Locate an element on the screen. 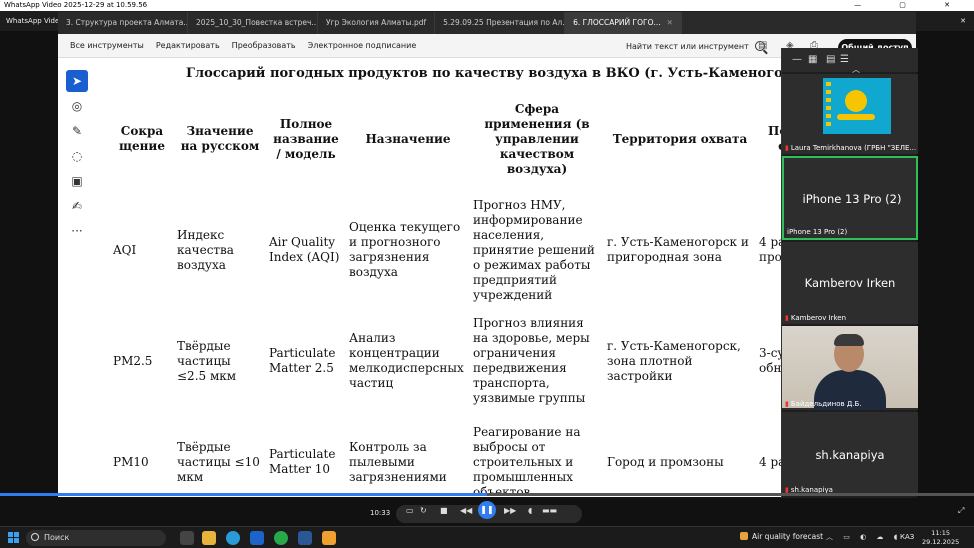 The width and height of the screenshot is (974, 548). forward-icon: ▶▶ is located at coordinates (510, 510).